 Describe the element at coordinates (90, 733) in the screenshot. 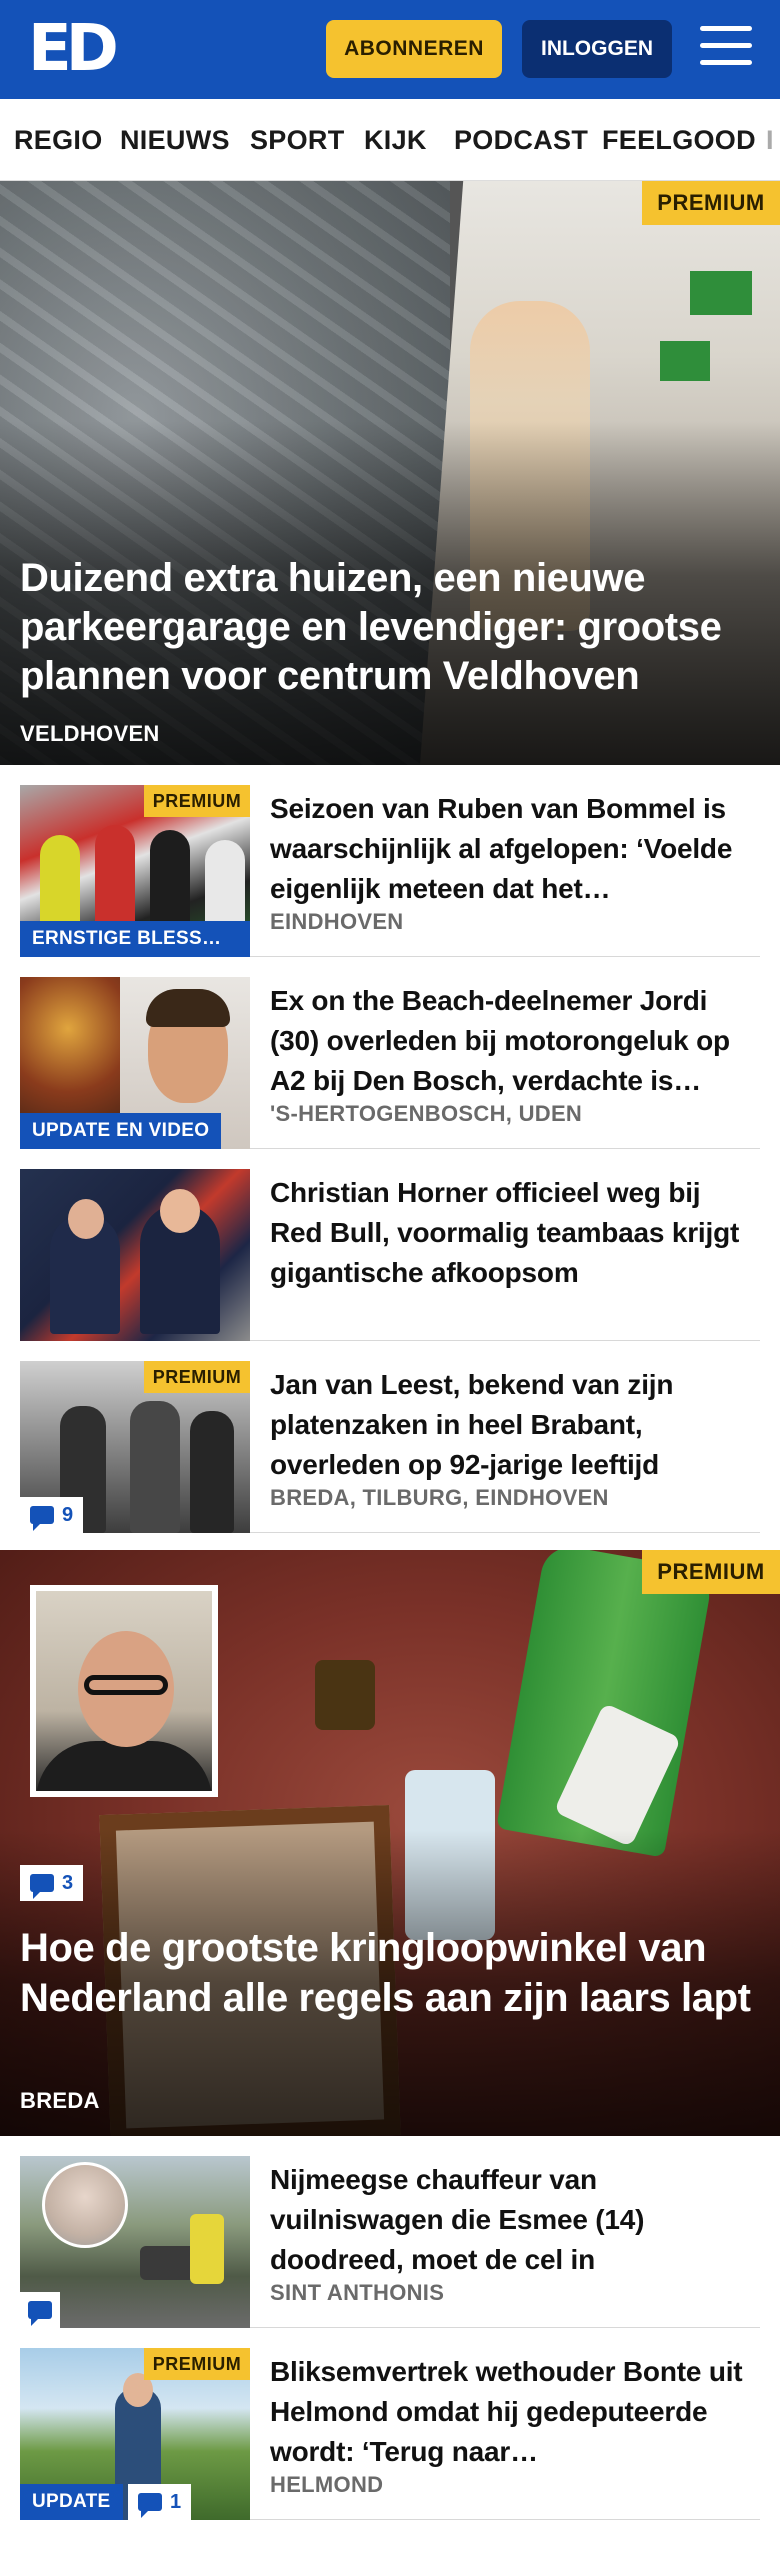

I see `hero-location: VELDHOVEN` at that location.